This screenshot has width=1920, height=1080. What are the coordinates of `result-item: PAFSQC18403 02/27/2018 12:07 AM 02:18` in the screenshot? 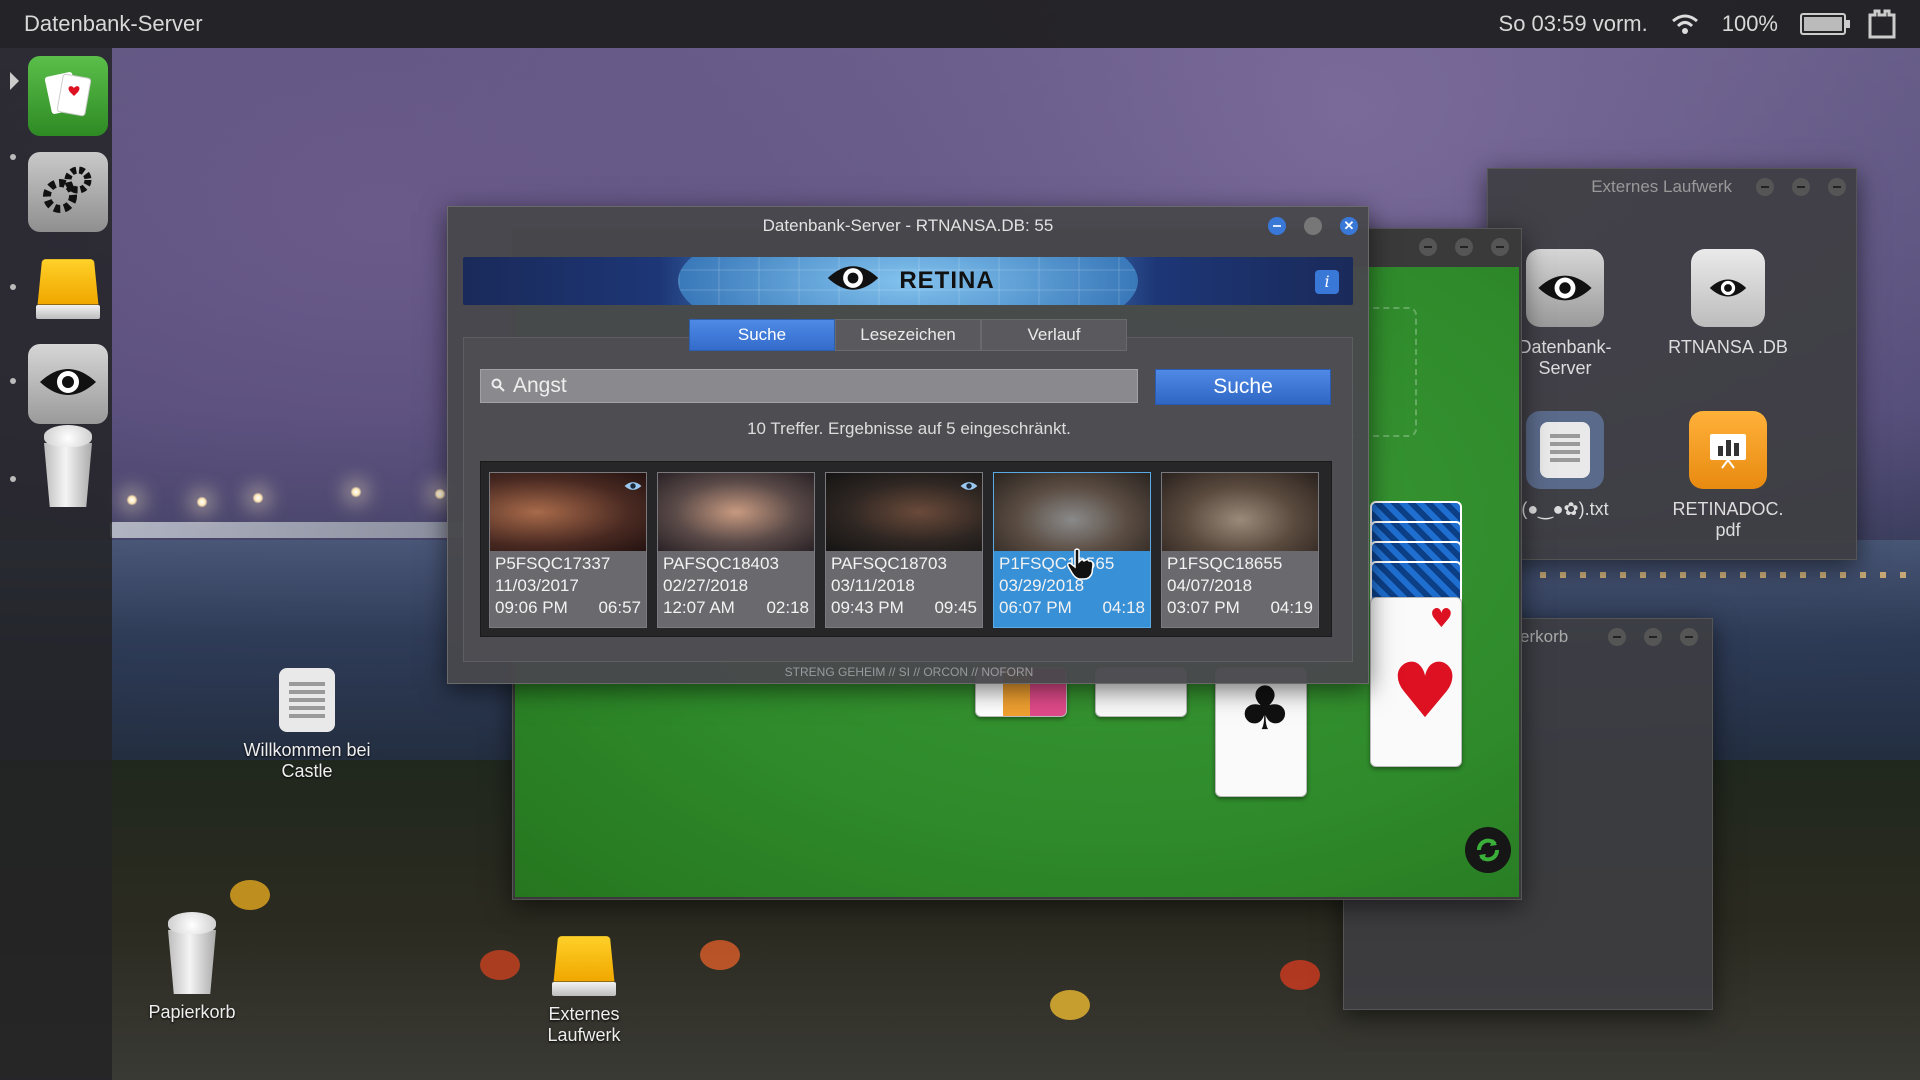 It's located at (736, 550).